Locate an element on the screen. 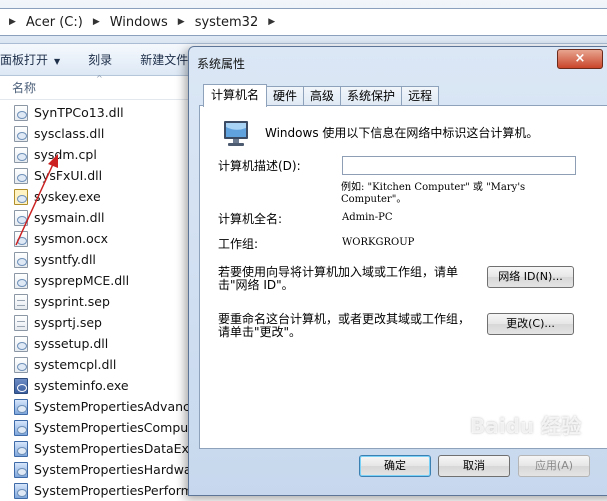 The height and width of the screenshot is (501, 607). list-item: sysprepMCE.dll is located at coordinates (100, 280).